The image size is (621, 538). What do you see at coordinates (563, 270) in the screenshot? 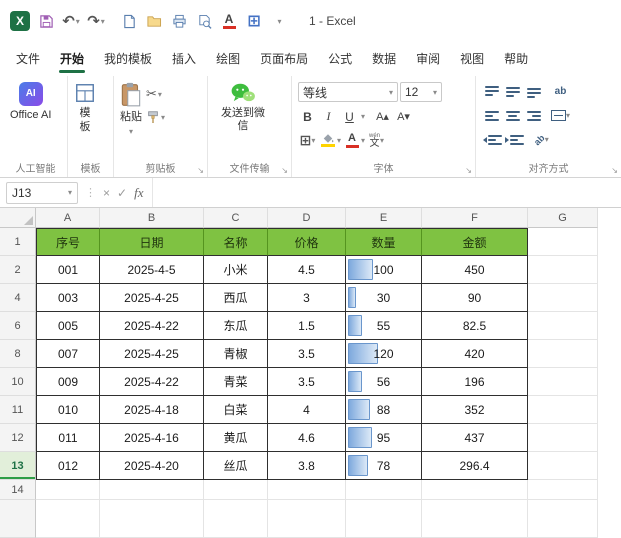
I see `cell-G2` at bounding box center [563, 270].